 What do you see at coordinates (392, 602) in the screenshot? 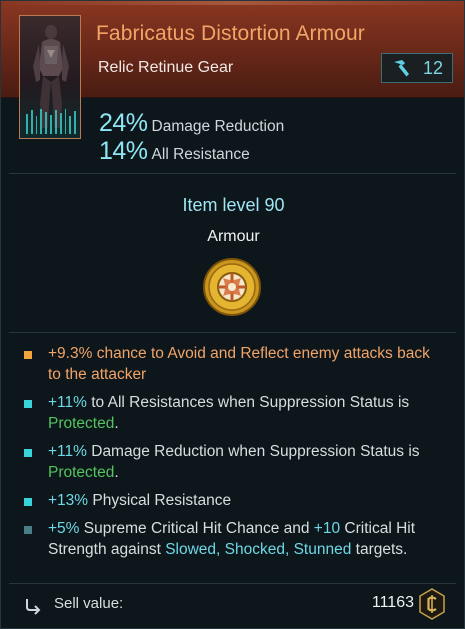
I see `sell-value: 11163` at bounding box center [392, 602].